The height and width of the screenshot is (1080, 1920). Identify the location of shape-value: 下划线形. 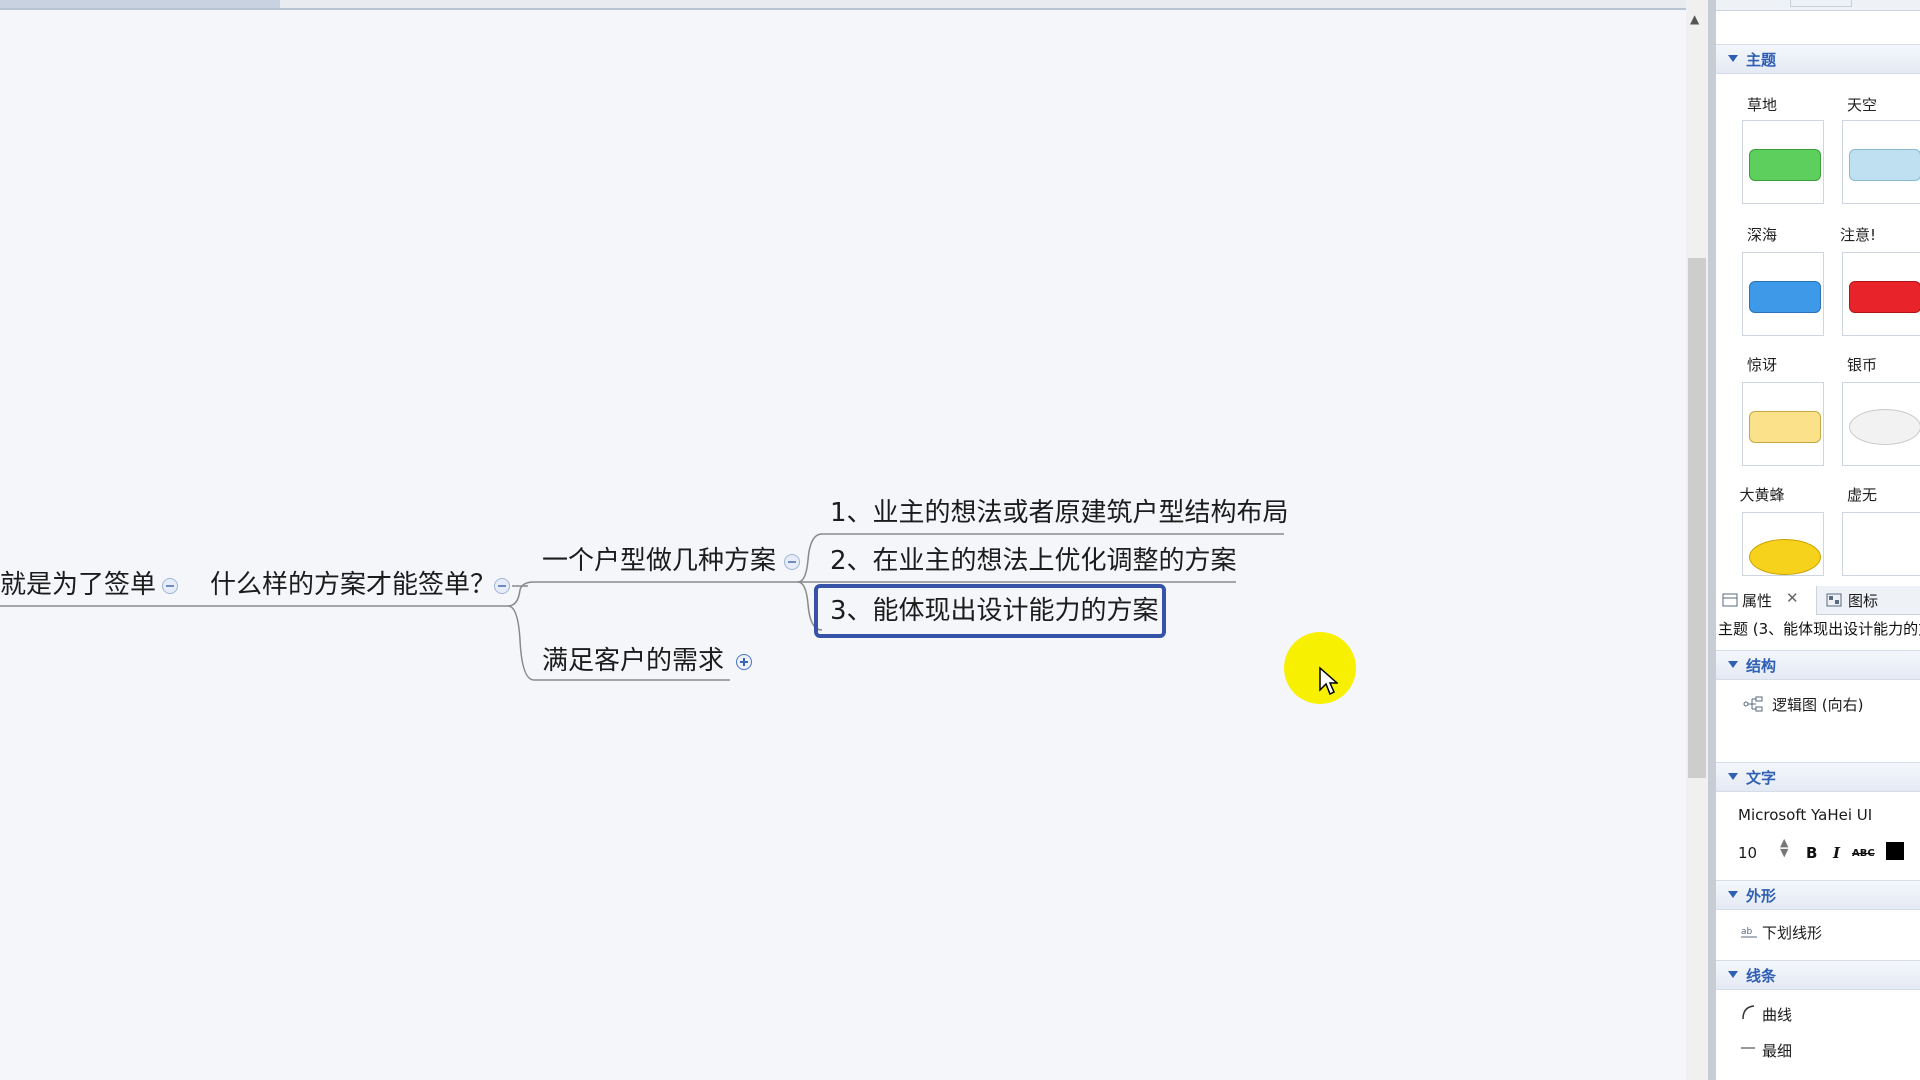
(1792, 932).